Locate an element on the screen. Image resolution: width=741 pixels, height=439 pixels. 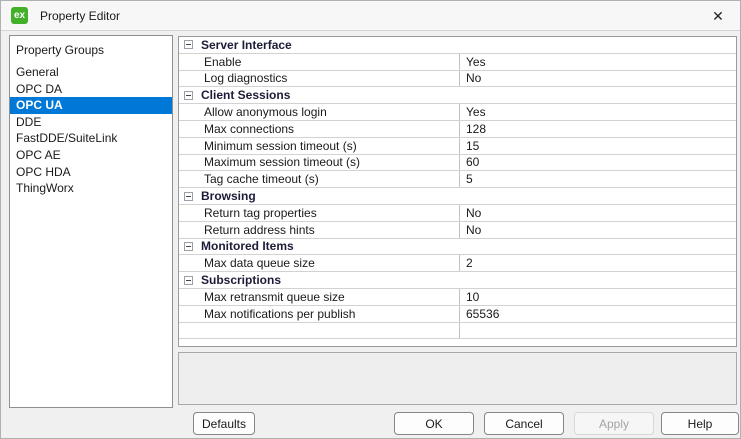
property-name is located at coordinates (319, 330).